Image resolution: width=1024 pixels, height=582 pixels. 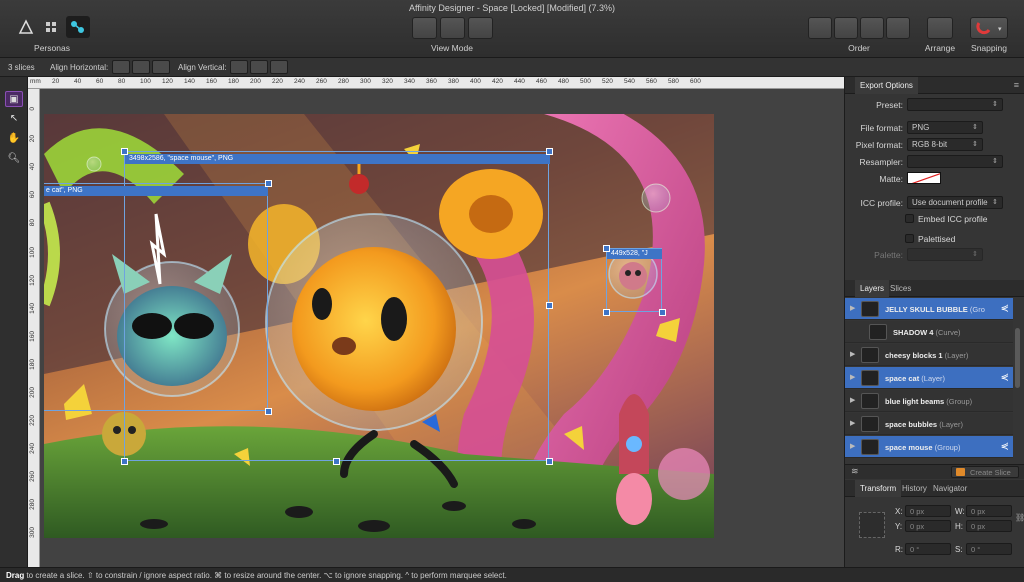 I want to click on layers-stack-icon: ≋, so click(x=855, y=471).